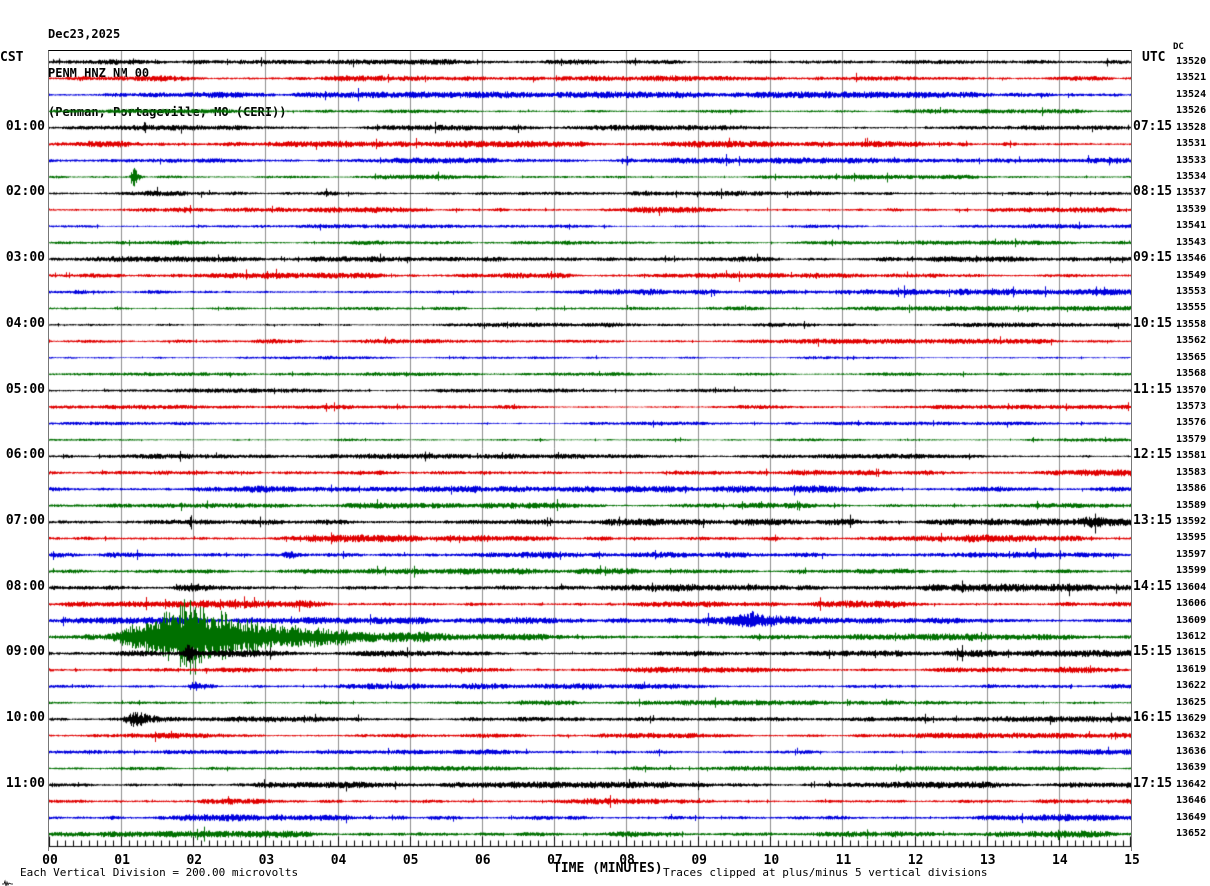 The image size is (1210, 886). What do you see at coordinates (1191, 292) in the screenshot?
I see `channel-number: 13553` at bounding box center [1191, 292].